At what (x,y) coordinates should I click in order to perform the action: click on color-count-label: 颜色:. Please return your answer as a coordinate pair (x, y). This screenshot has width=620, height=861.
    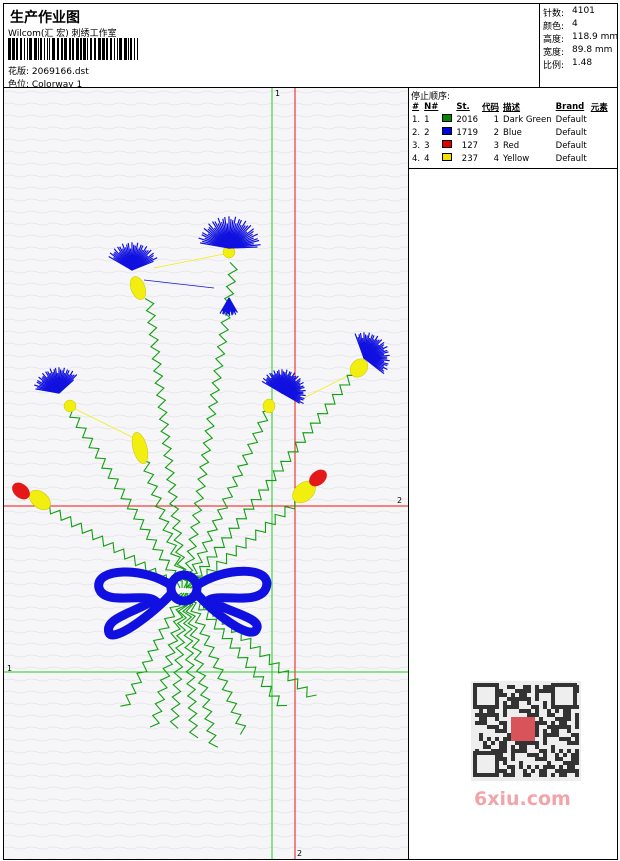
    Looking at the image, I should click on (554, 27).